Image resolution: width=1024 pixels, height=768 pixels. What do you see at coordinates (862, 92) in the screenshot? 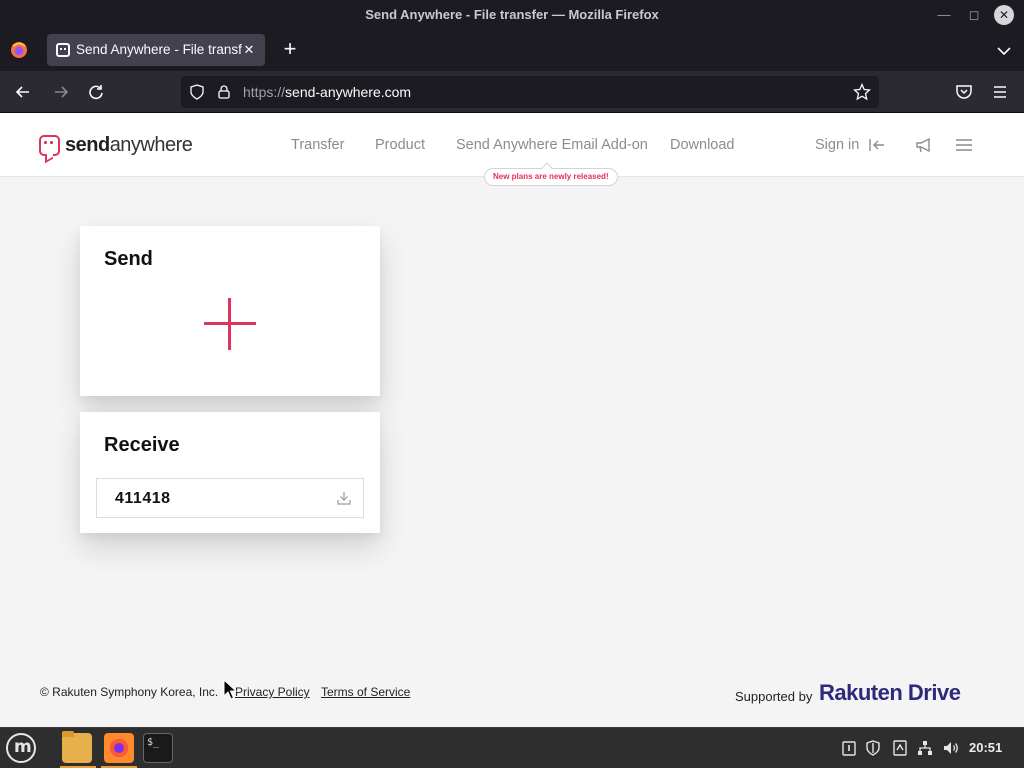
I see `bookmark-star-icon` at bounding box center [862, 92].